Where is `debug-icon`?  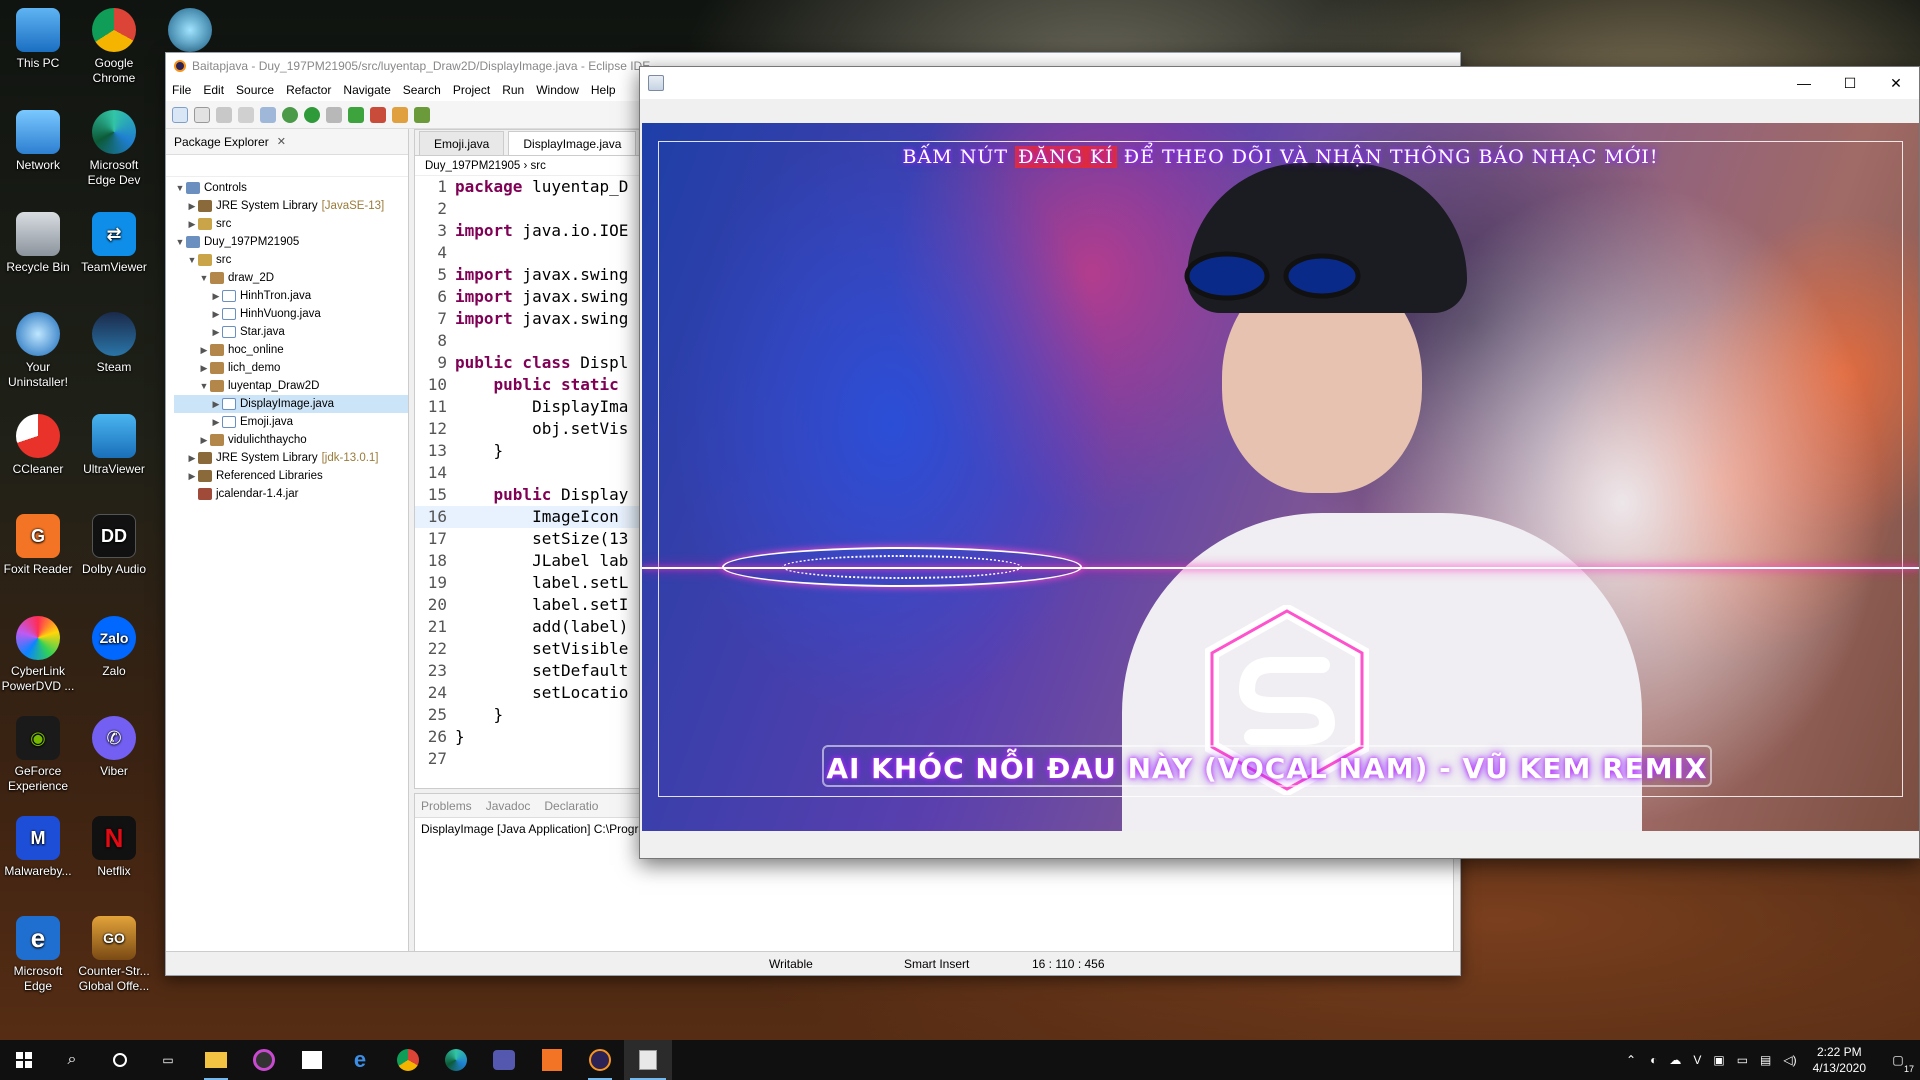
debug-icon is located at coordinates (290, 114).